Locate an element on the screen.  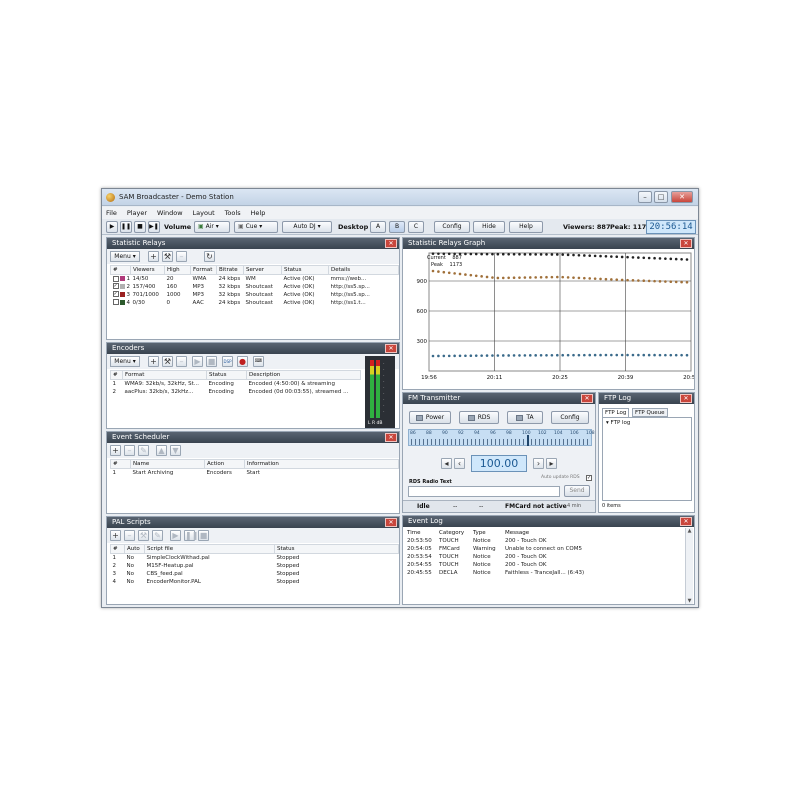
desktop-c-button: C is located at coordinates (416, 227).